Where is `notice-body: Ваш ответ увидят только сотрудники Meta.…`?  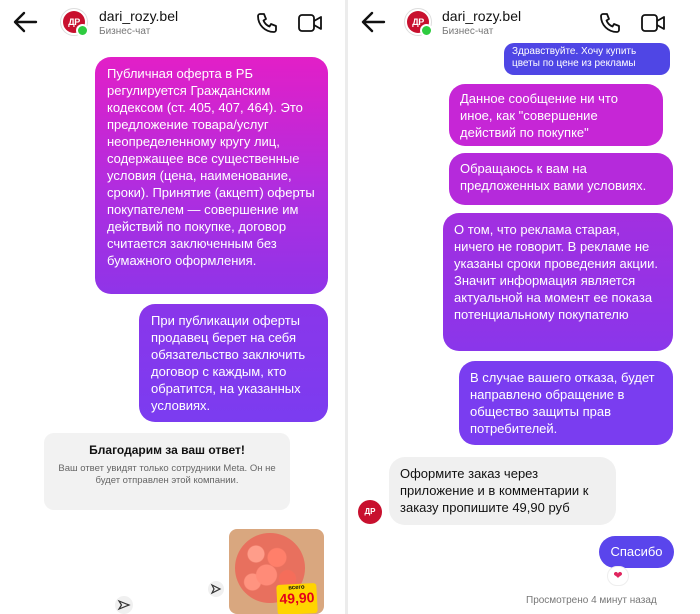 notice-body: Ваш ответ увидят только сотрудники Meta.… is located at coordinates (167, 474).